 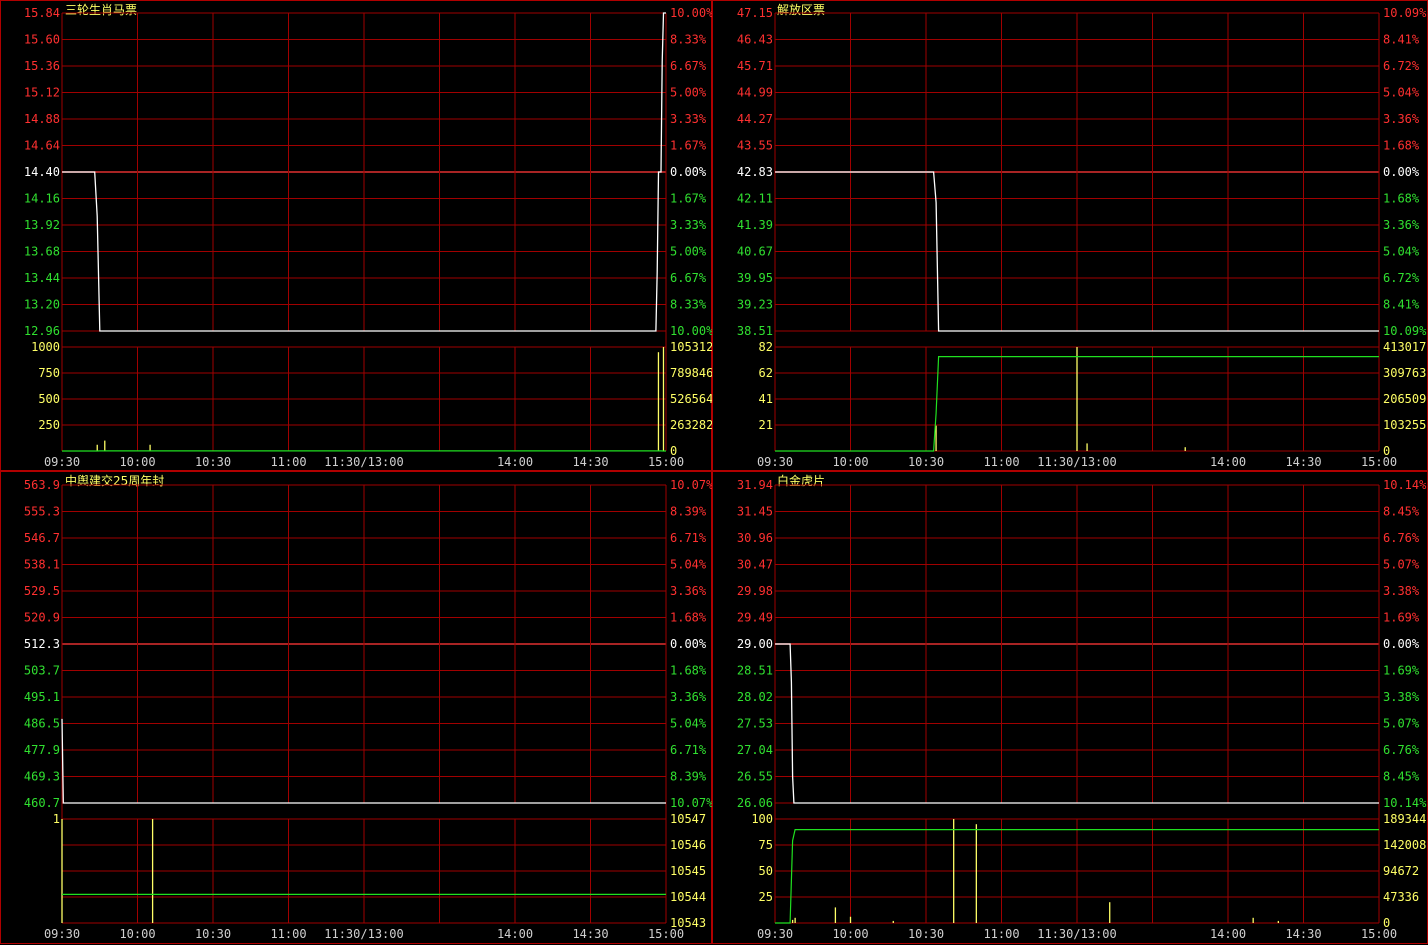 What do you see at coordinates (755, 13) in the screenshot?
I see `price-tick-label: 47.15` at bounding box center [755, 13].